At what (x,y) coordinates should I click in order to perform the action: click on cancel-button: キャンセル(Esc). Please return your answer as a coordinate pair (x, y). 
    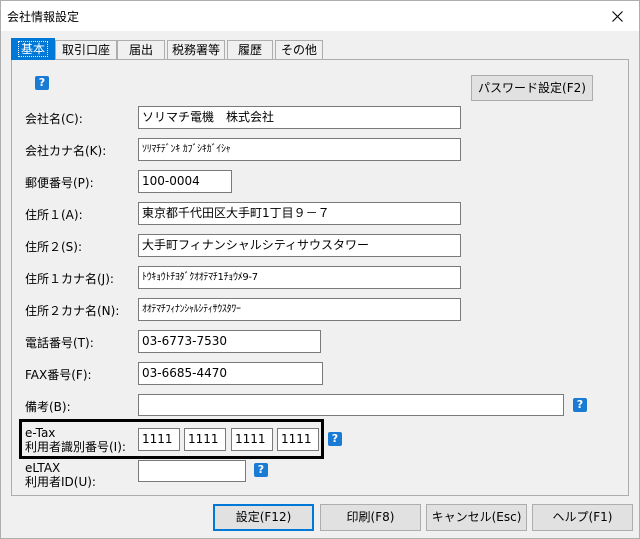
    Looking at the image, I should click on (476, 517).